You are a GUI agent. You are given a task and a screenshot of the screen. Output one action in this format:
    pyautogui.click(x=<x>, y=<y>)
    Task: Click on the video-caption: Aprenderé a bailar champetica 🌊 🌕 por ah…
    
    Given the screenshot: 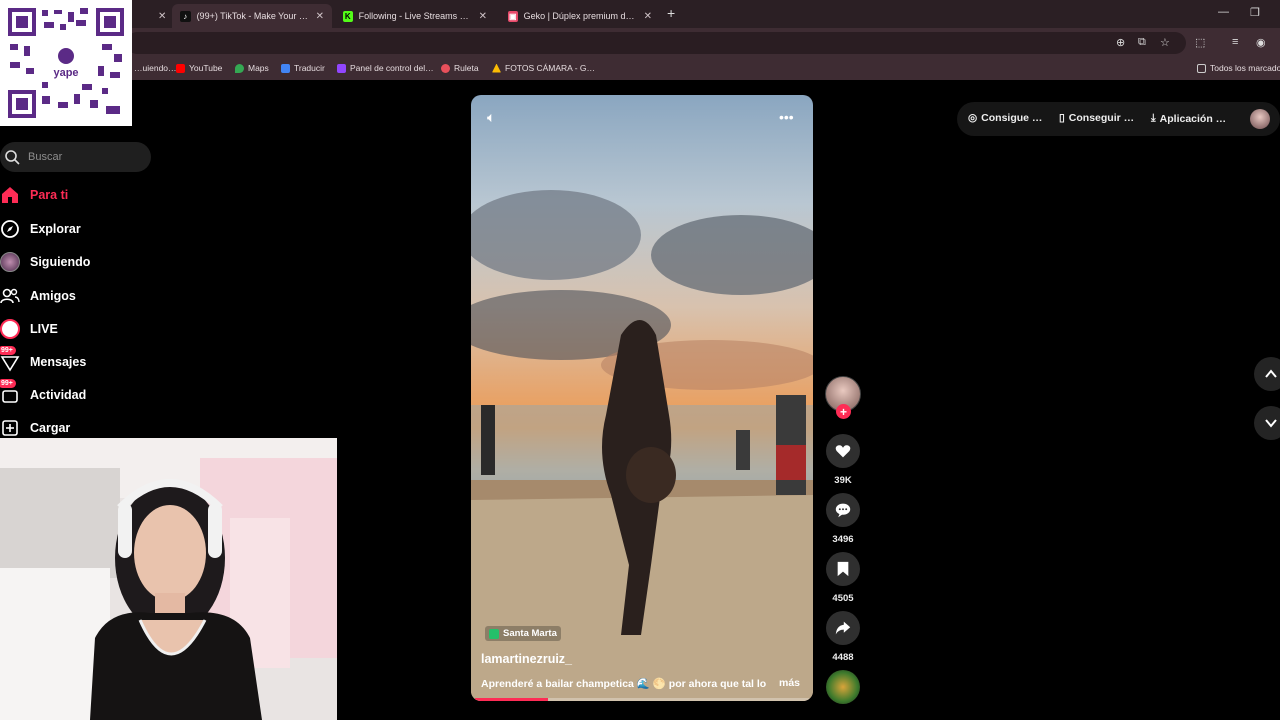 What is the action you would take?
    pyautogui.click(x=624, y=684)
    